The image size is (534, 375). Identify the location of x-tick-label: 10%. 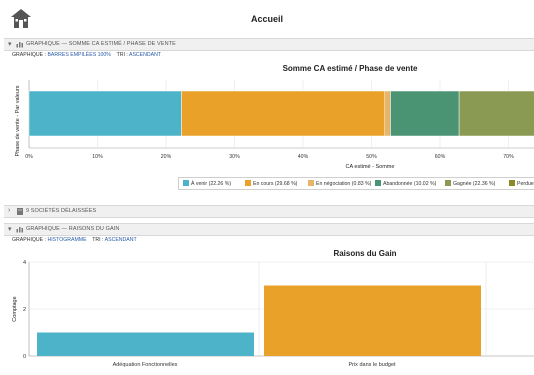
(97, 157).